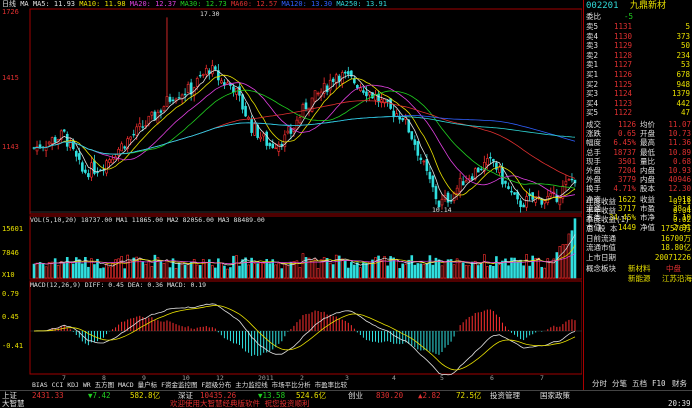 This screenshot has width=692, height=408. I want to click on indicator-tab: KDJ, so click(75, 385).